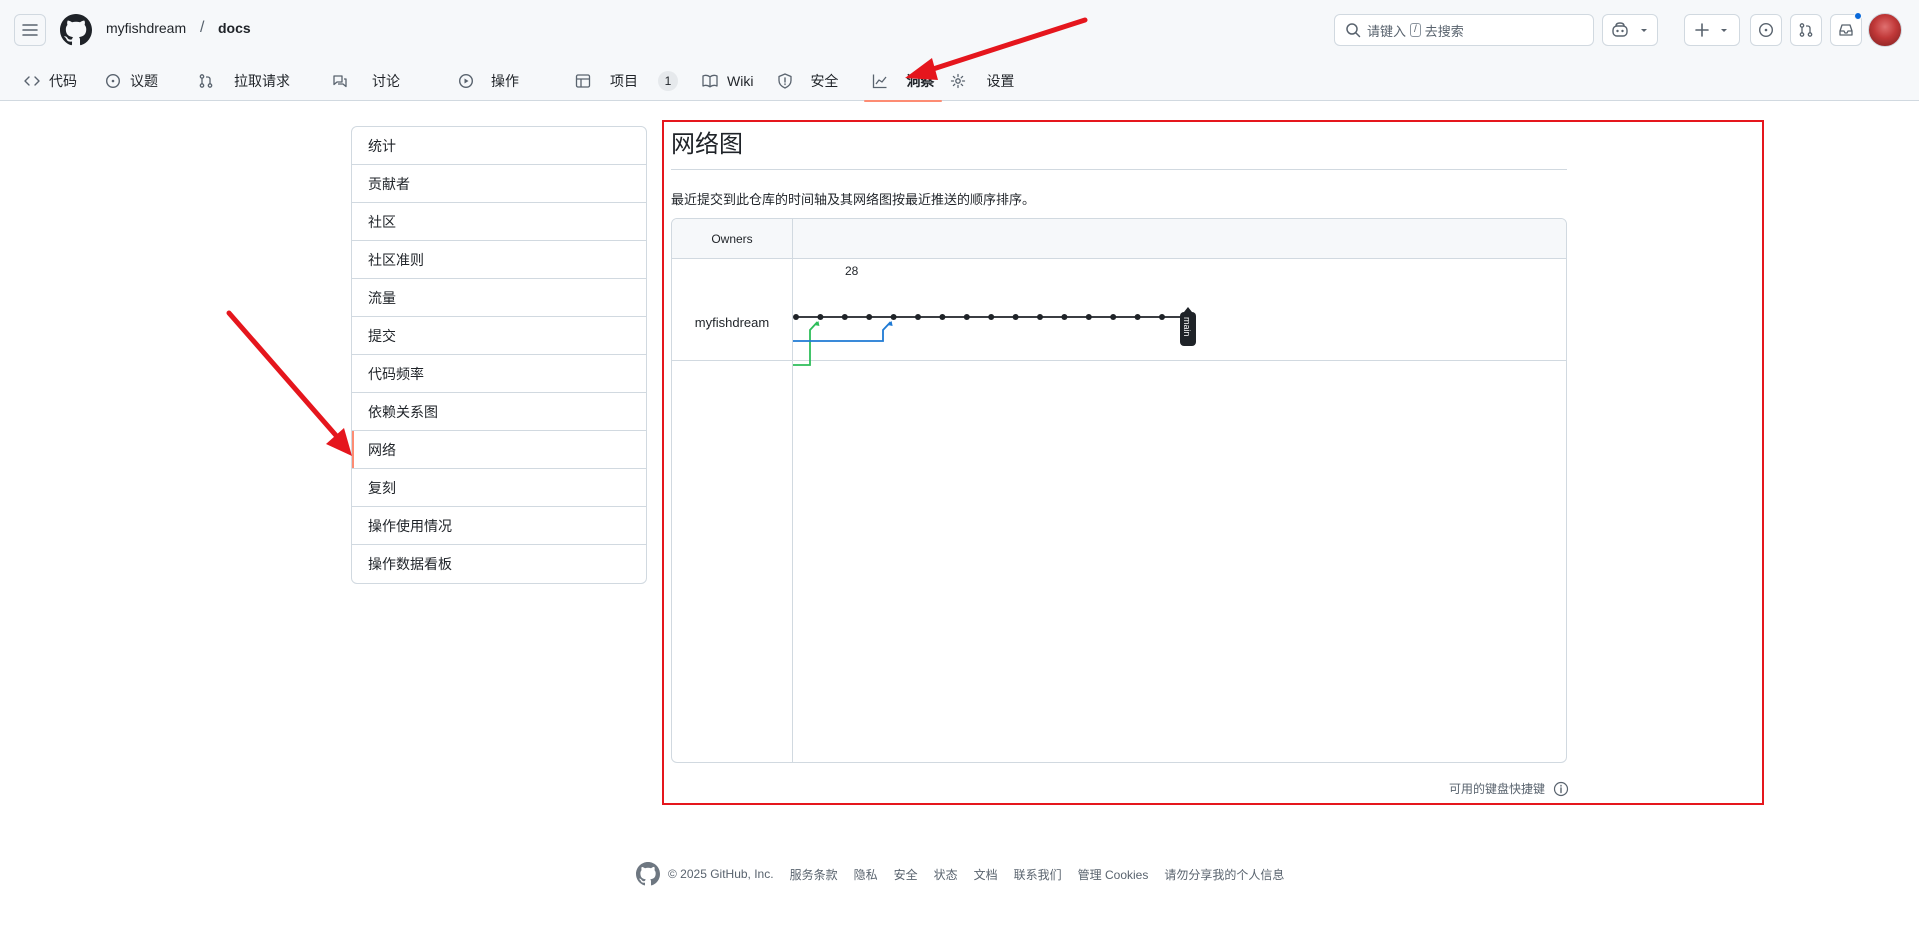 This screenshot has height=928, width=1919. I want to click on tab-label: 项目, so click(624, 81).